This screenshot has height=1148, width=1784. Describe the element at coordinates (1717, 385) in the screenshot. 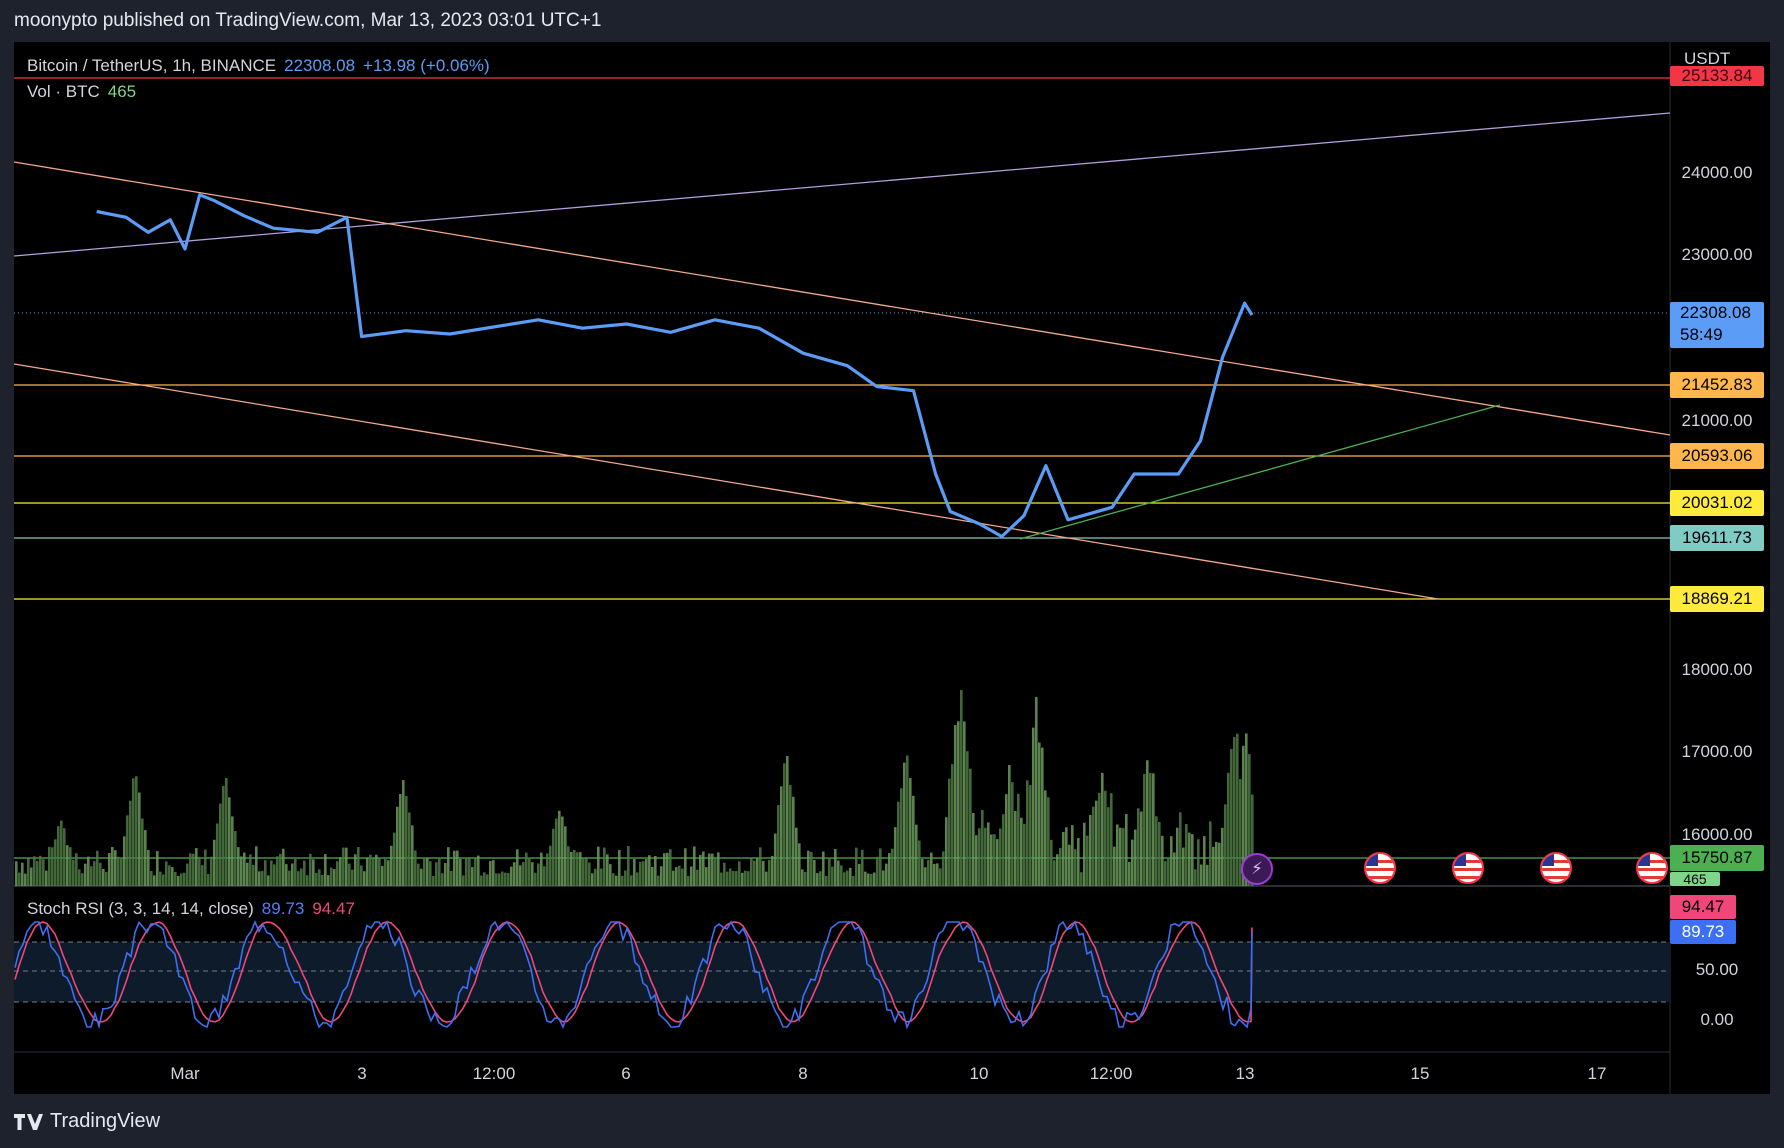

I see `price-tag-21452: 21452.83` at that location.